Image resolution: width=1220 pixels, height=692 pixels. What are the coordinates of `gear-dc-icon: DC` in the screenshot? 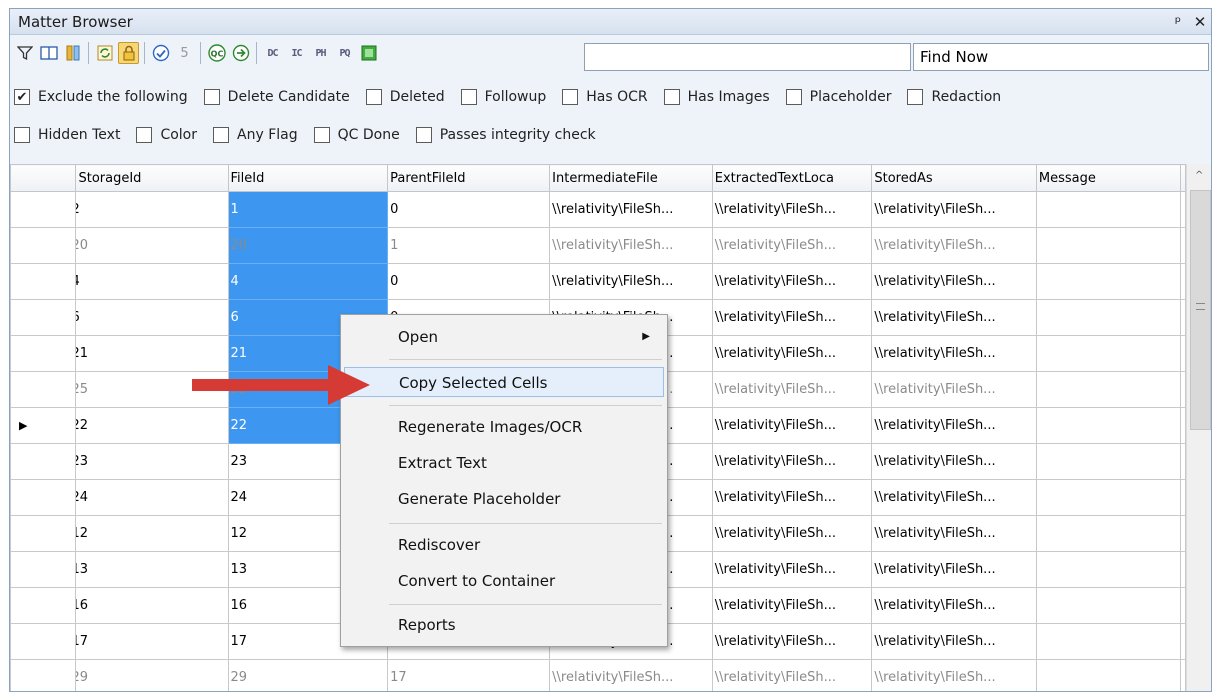 It's located at (272, 53).